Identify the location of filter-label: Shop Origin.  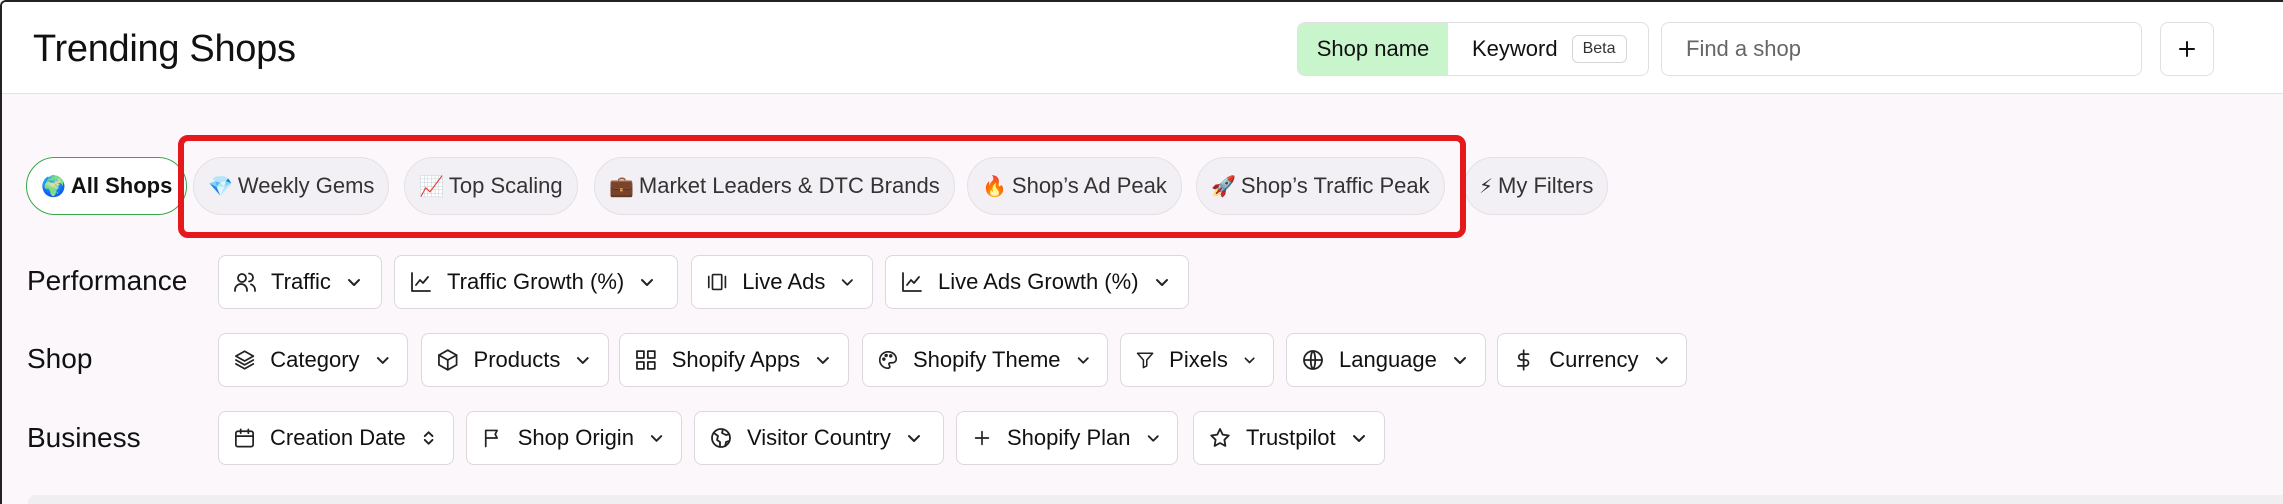
(575, 437).